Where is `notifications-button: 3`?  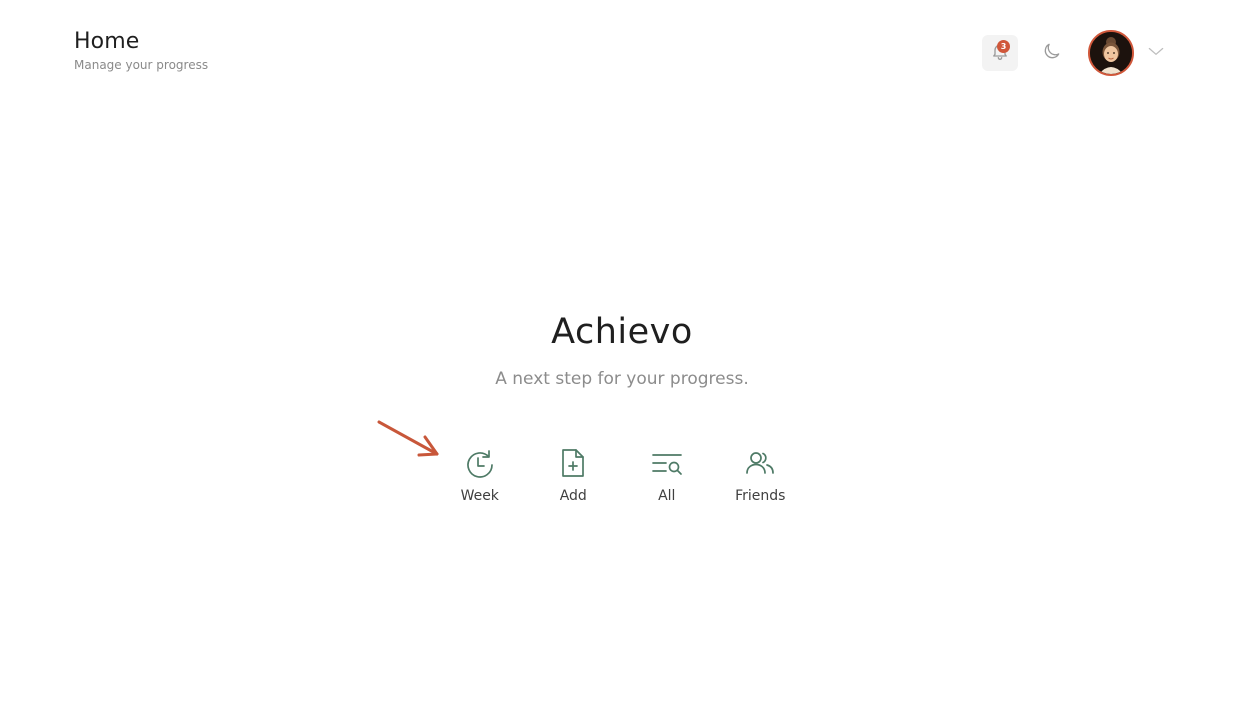 notifications-button: 3 is located at coordinates (1000, 53).